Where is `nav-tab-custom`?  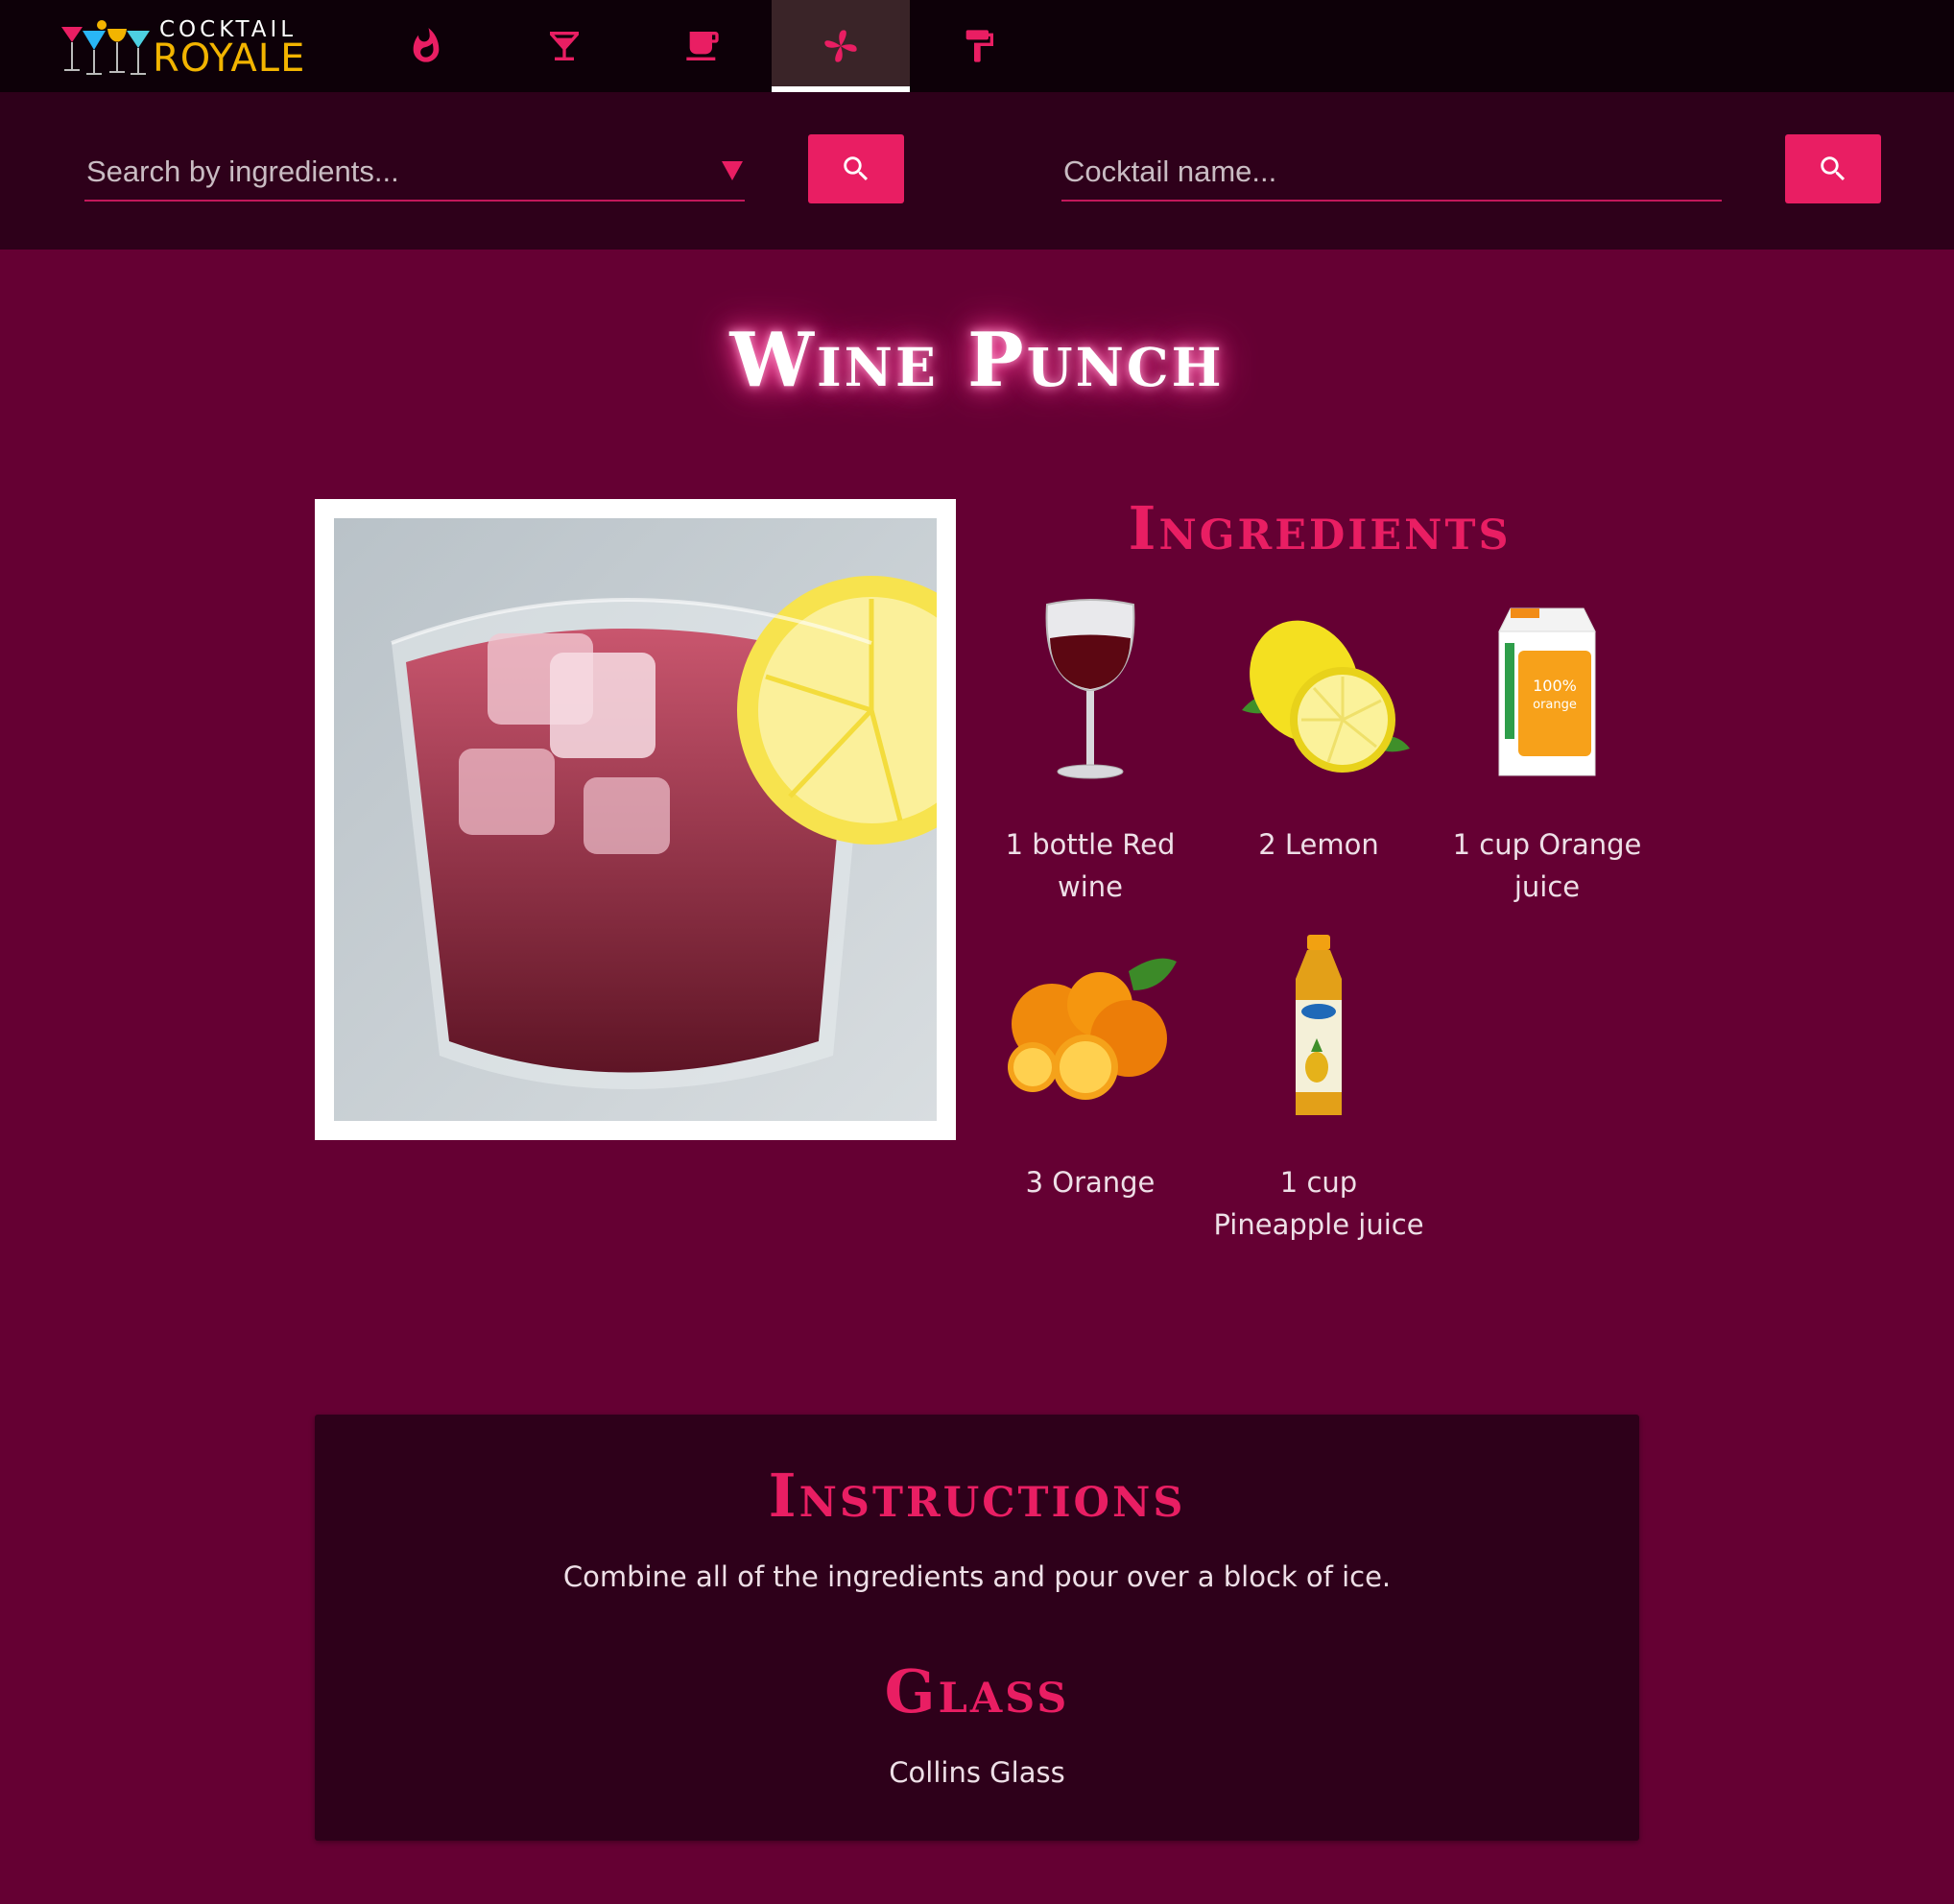 nav-tab-custom is located at coordinates (979, 46).